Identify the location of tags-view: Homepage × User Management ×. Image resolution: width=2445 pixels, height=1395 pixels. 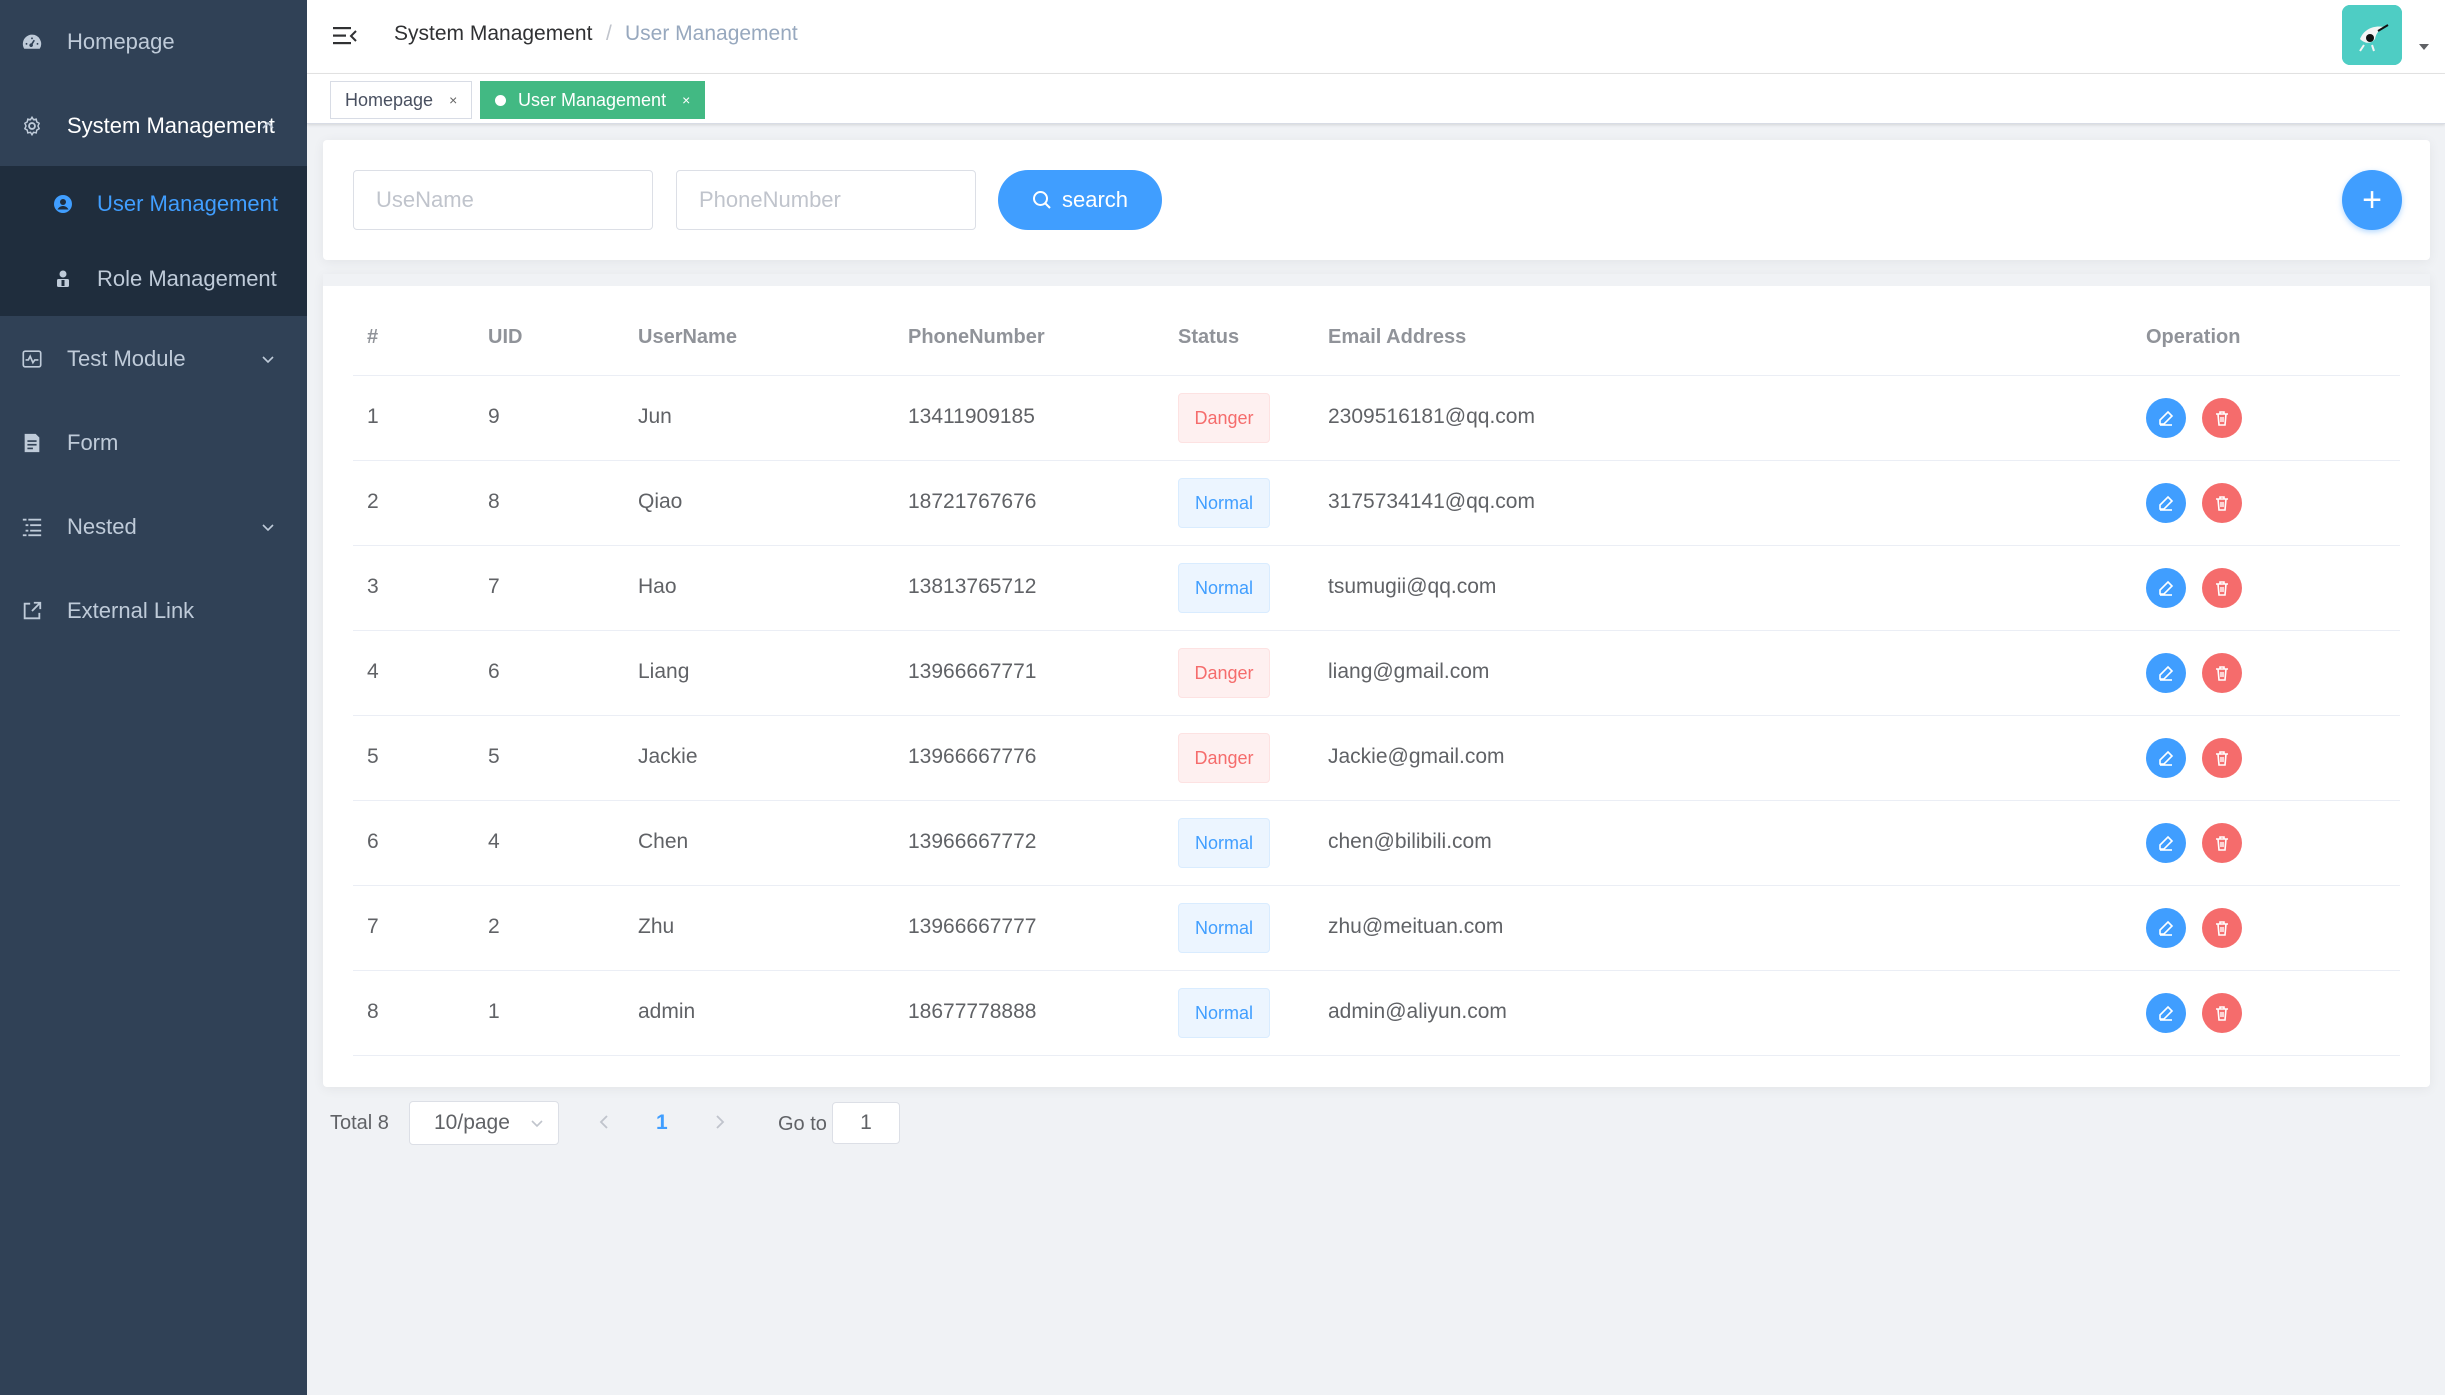
(1376, 99).